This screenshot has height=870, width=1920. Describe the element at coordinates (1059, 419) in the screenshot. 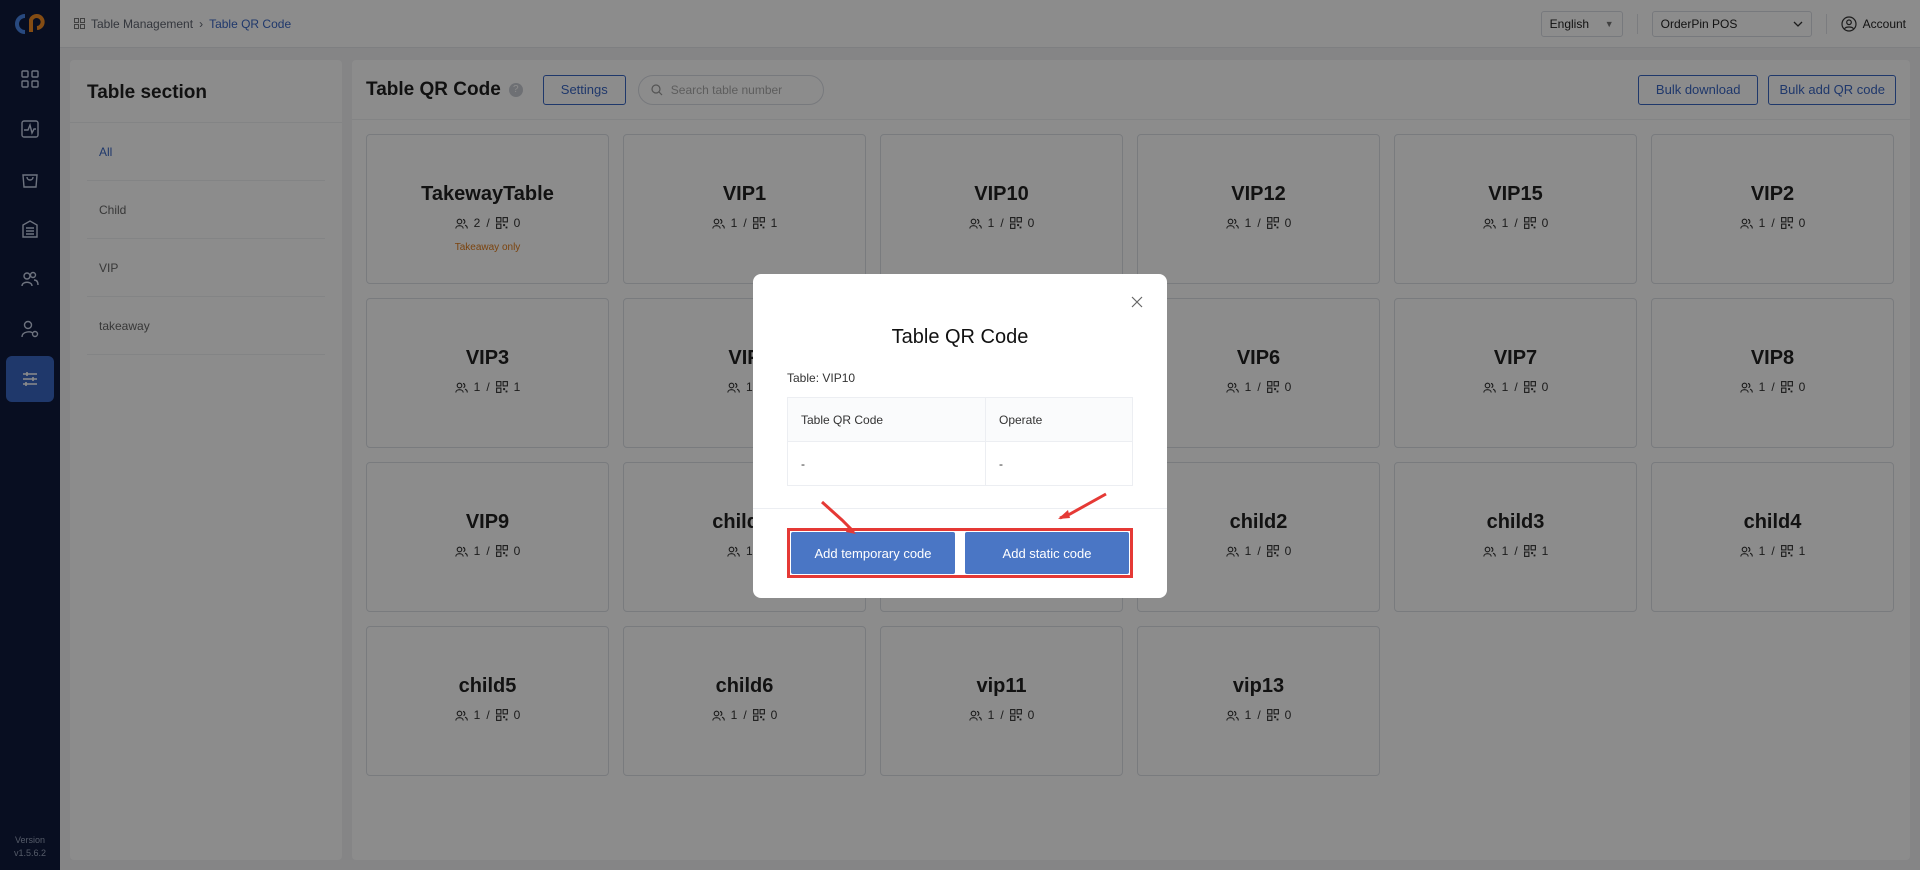

I see `column-header-operate: Operate` at that location.